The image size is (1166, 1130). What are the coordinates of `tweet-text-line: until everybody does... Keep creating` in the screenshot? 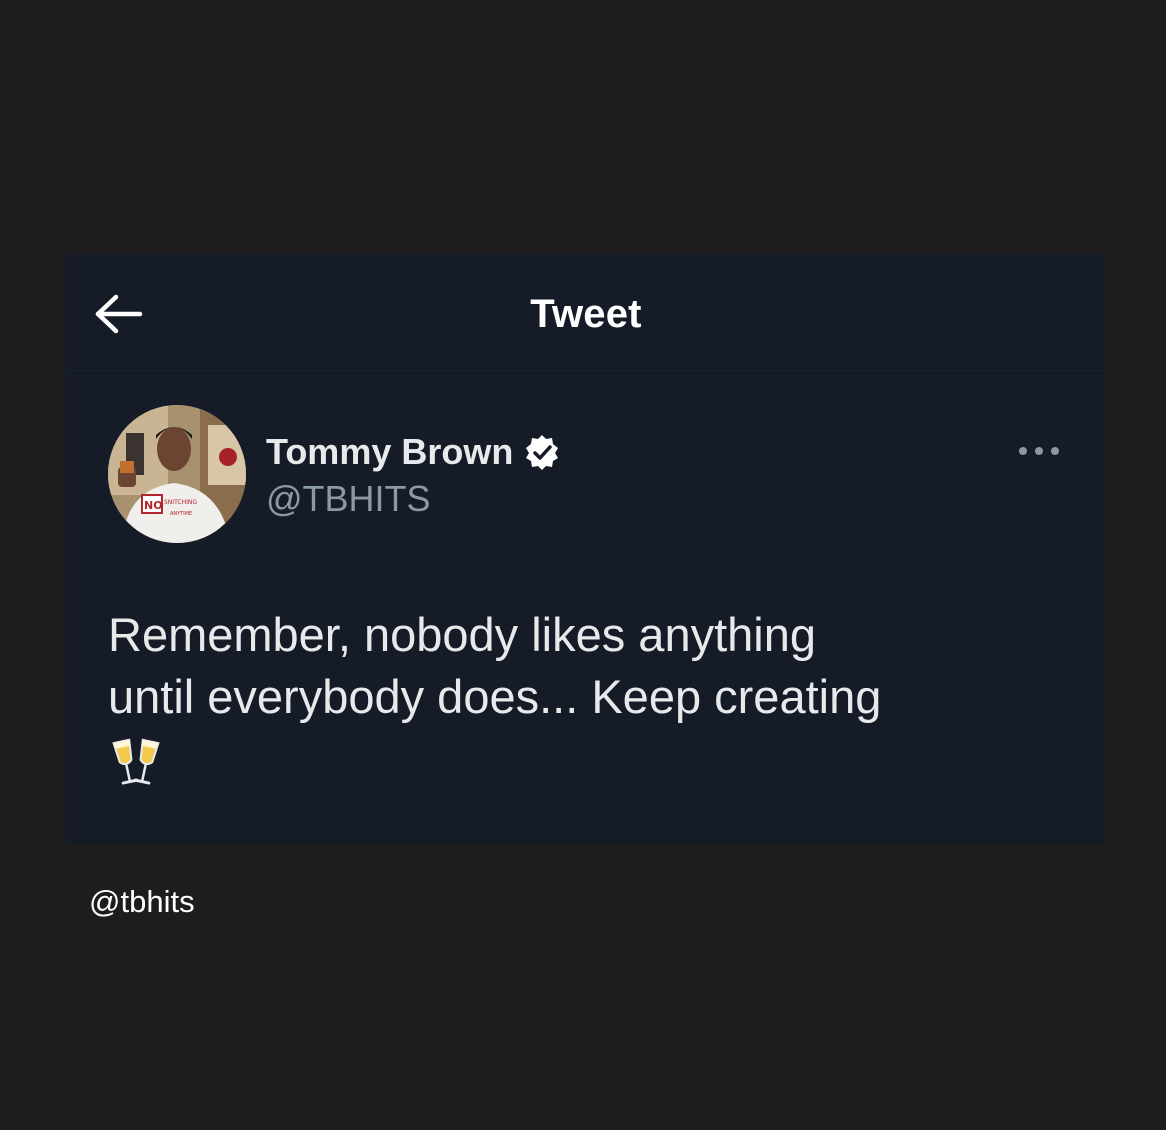 It's located at (495, 696).